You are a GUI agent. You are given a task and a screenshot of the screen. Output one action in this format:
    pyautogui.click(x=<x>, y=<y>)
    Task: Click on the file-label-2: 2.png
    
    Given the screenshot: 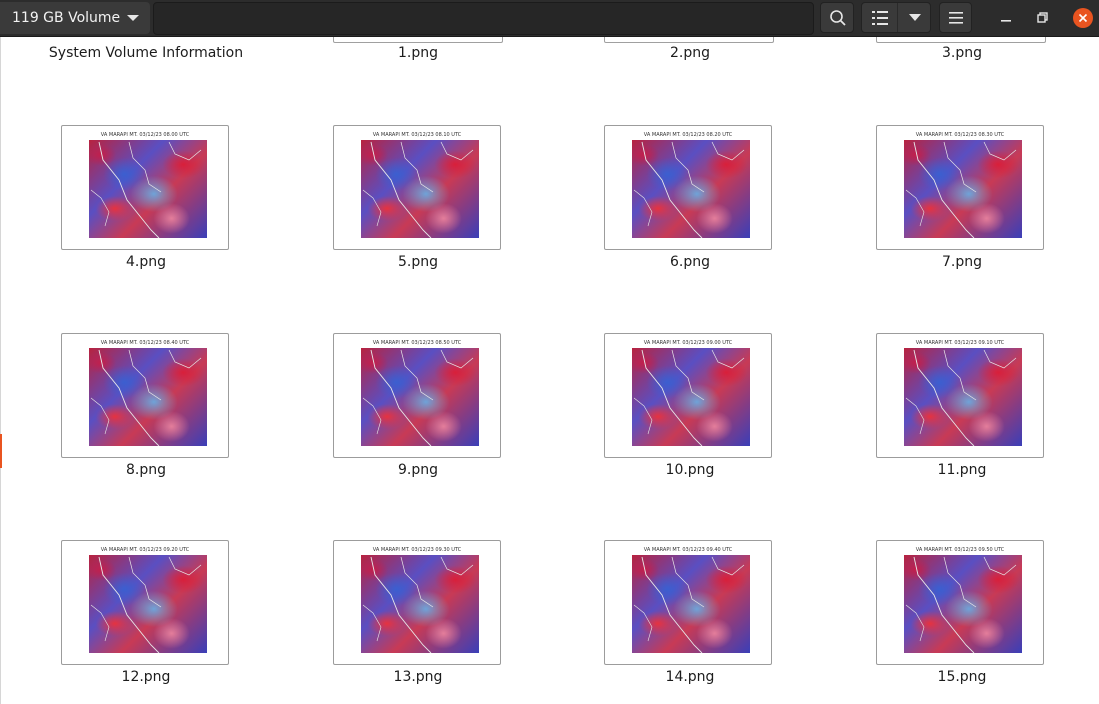 What is the action you would take?
    pyautogui.click(x=690, y=53)
    